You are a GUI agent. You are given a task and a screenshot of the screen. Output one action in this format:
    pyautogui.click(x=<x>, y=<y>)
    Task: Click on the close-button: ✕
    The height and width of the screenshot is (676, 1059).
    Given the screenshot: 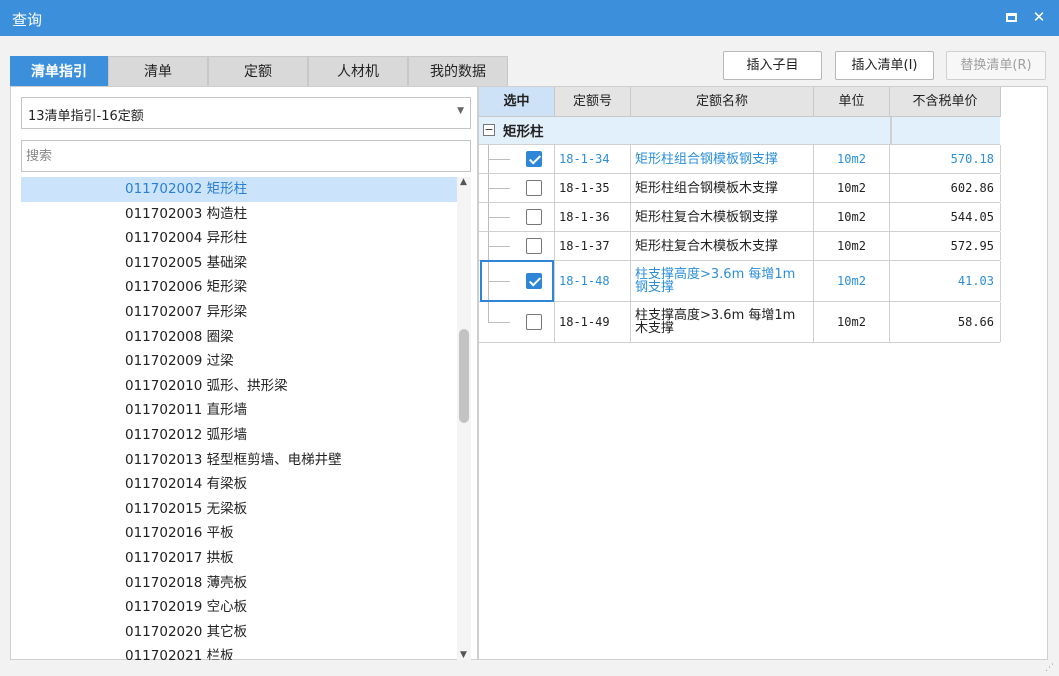 What is the action you would take?
    pyautogui.click(x=1039, y=17)
    